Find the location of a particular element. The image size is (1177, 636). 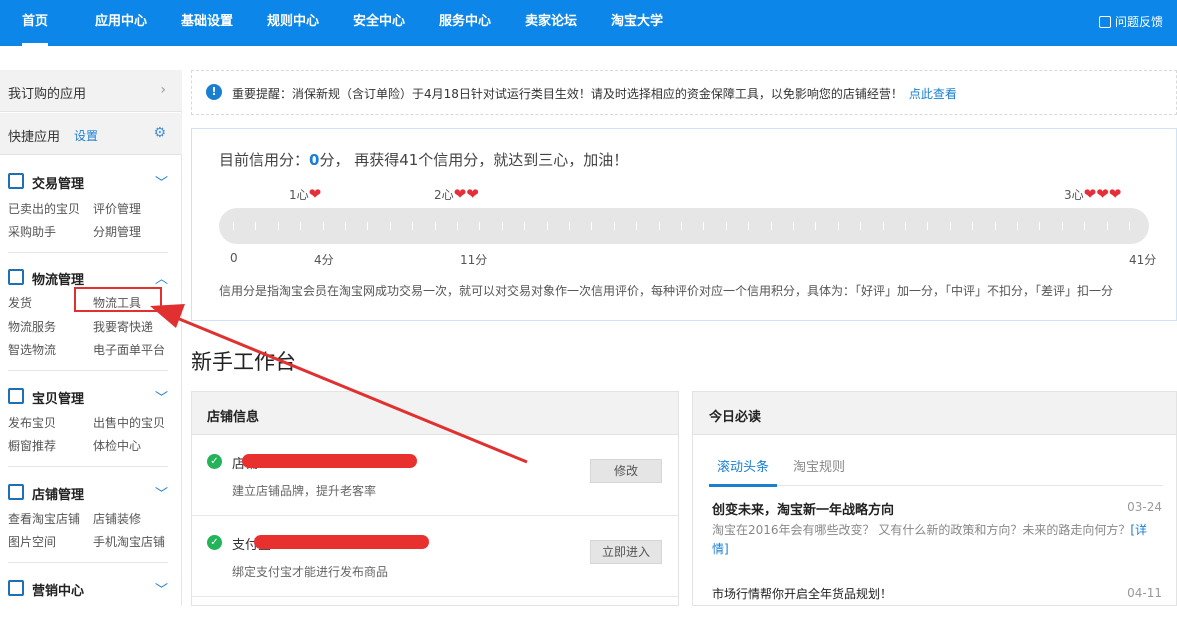

enter-now-button: 立即进入 is located at coordinates (626, 552).